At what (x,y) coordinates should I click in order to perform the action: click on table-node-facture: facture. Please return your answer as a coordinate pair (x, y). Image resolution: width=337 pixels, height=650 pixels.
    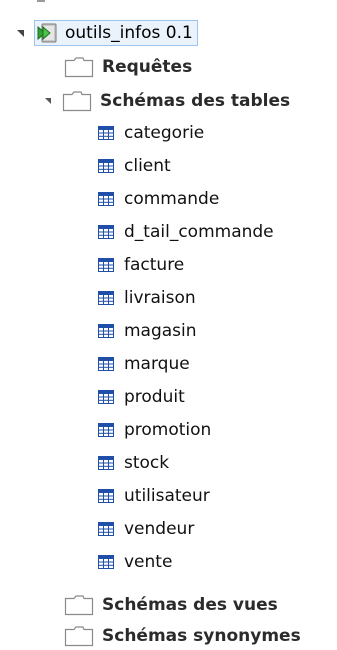
    Looking at the image, I should click on (132, 265).